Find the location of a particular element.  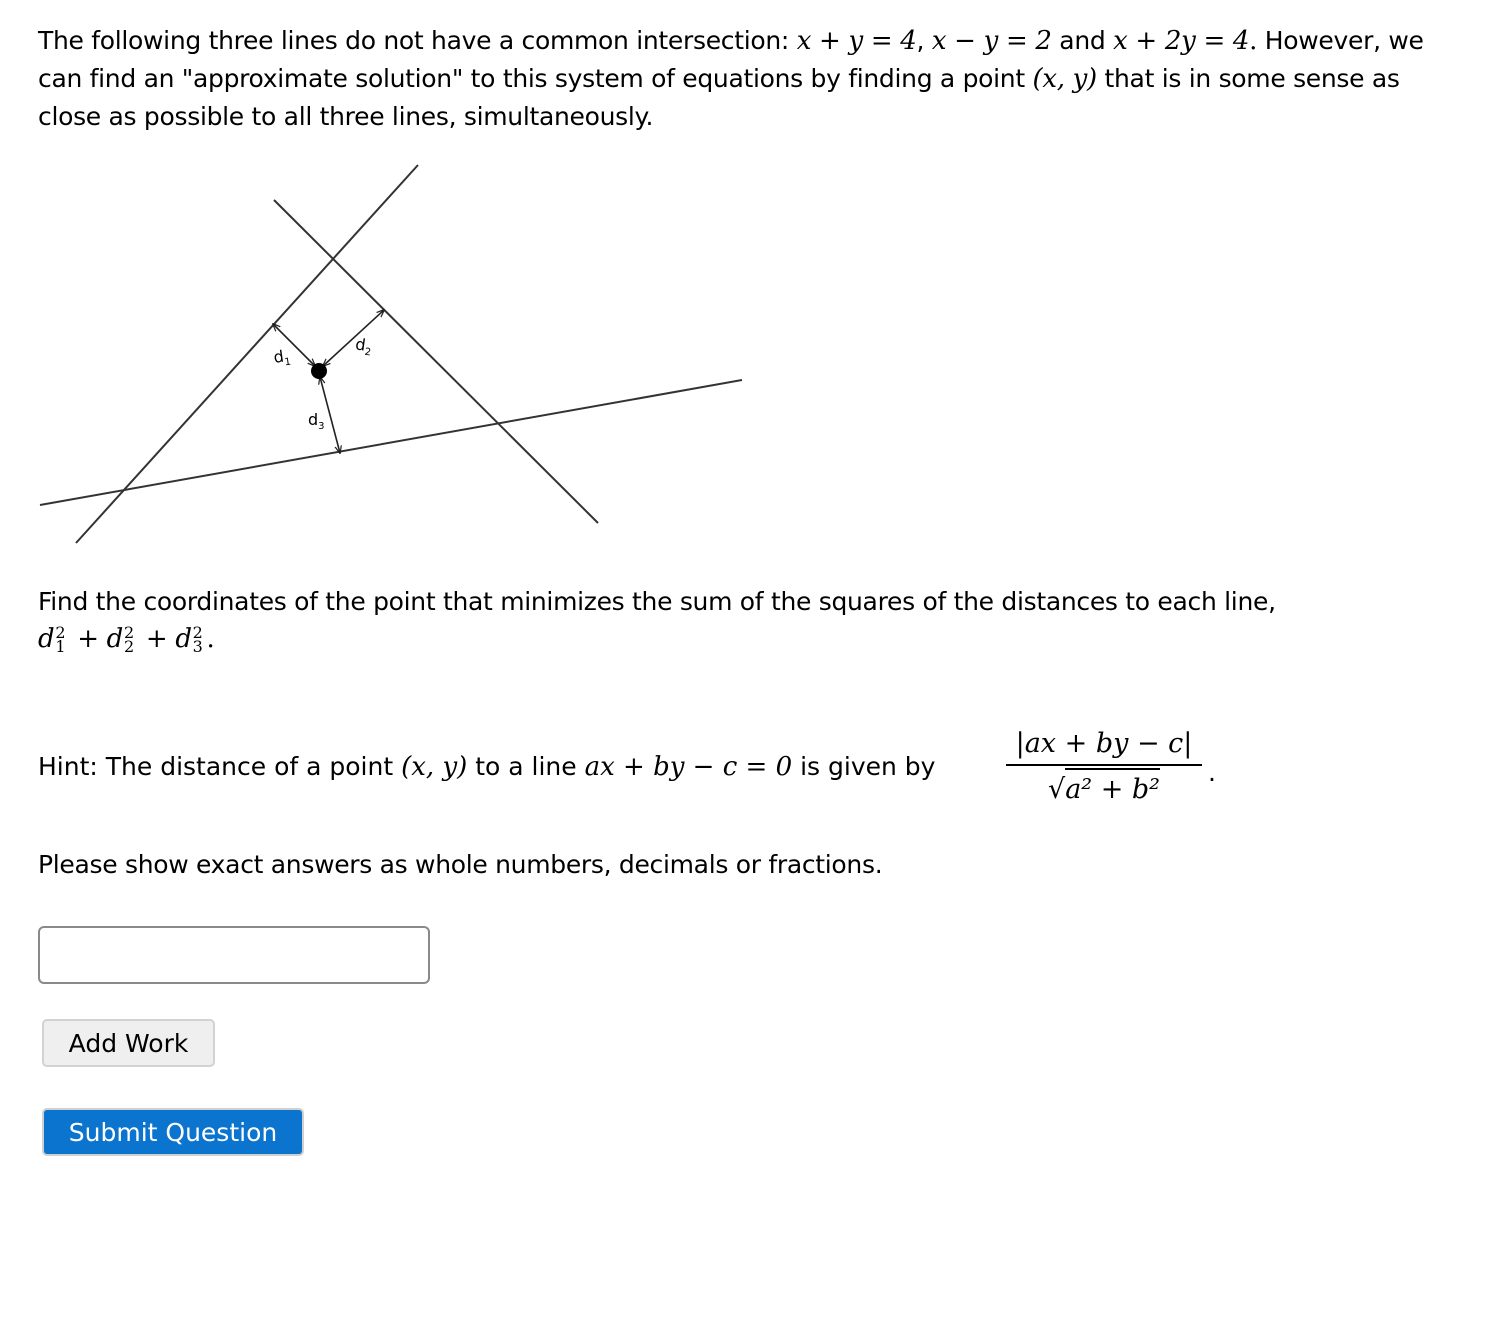

answer-input is located at coordinates (234, 955).